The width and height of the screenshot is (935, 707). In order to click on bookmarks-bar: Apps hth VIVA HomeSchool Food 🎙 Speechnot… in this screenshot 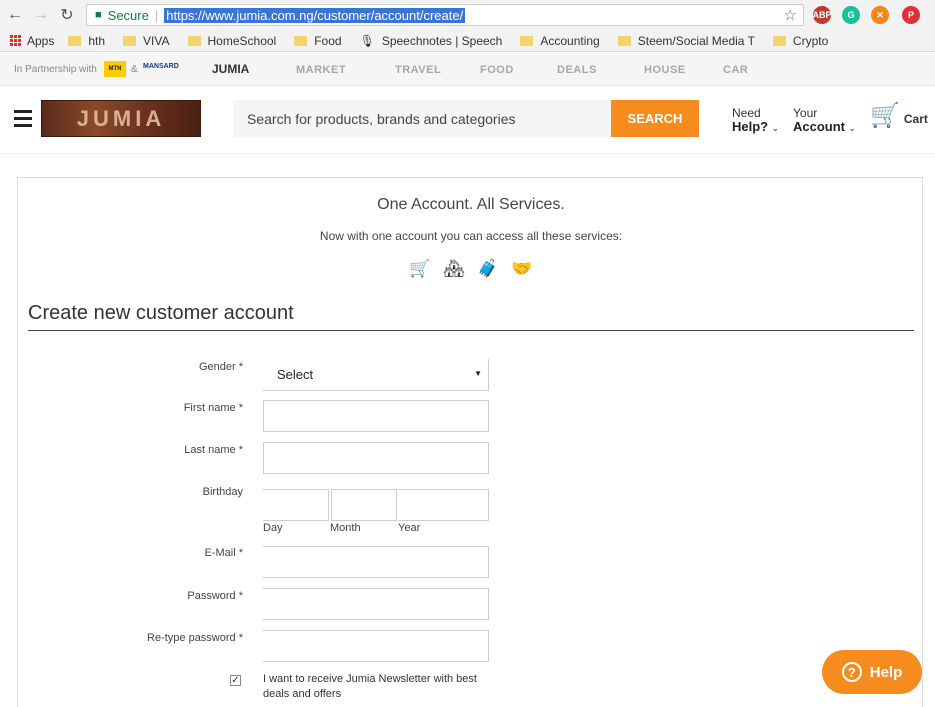, I will do `click(467, 41)`.